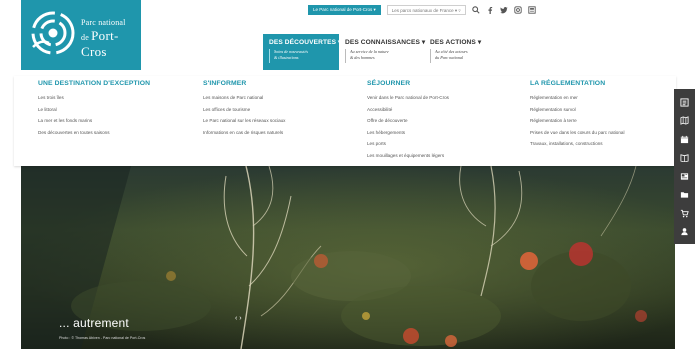  Describe the element at coordinates (577, 147) in the screenshot. I see `mega-link: Travaux, installations, constructions` at that location.